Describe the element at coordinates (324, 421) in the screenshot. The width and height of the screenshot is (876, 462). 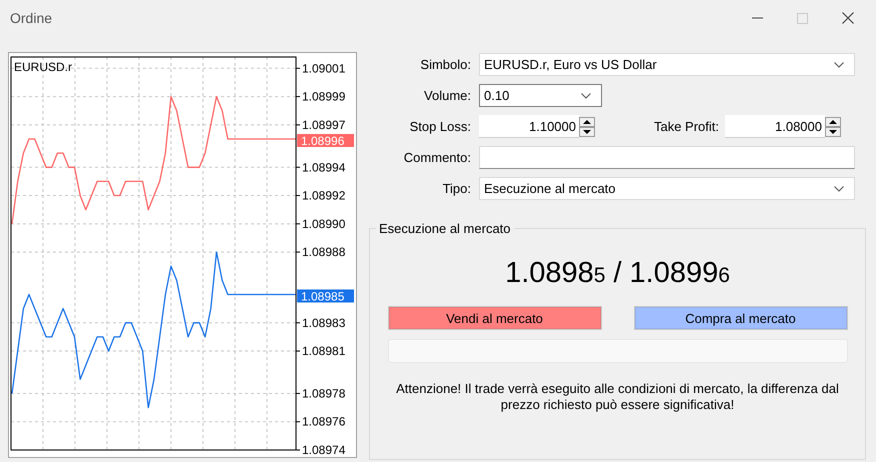
I see `axis-label: 1.08976` at that location.